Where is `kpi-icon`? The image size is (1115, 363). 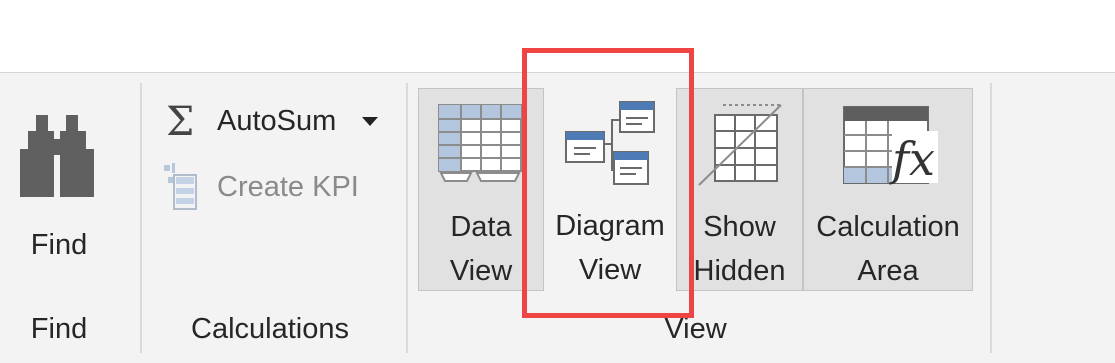
kpi-icon is located at coordinates (180, 186).